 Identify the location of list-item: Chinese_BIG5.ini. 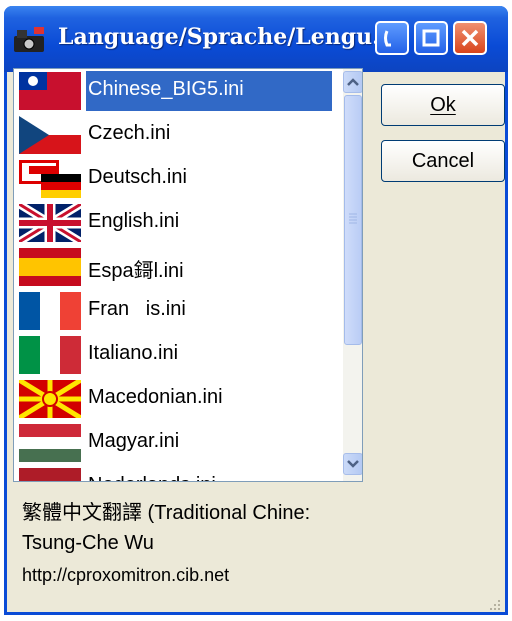
(179, 91).